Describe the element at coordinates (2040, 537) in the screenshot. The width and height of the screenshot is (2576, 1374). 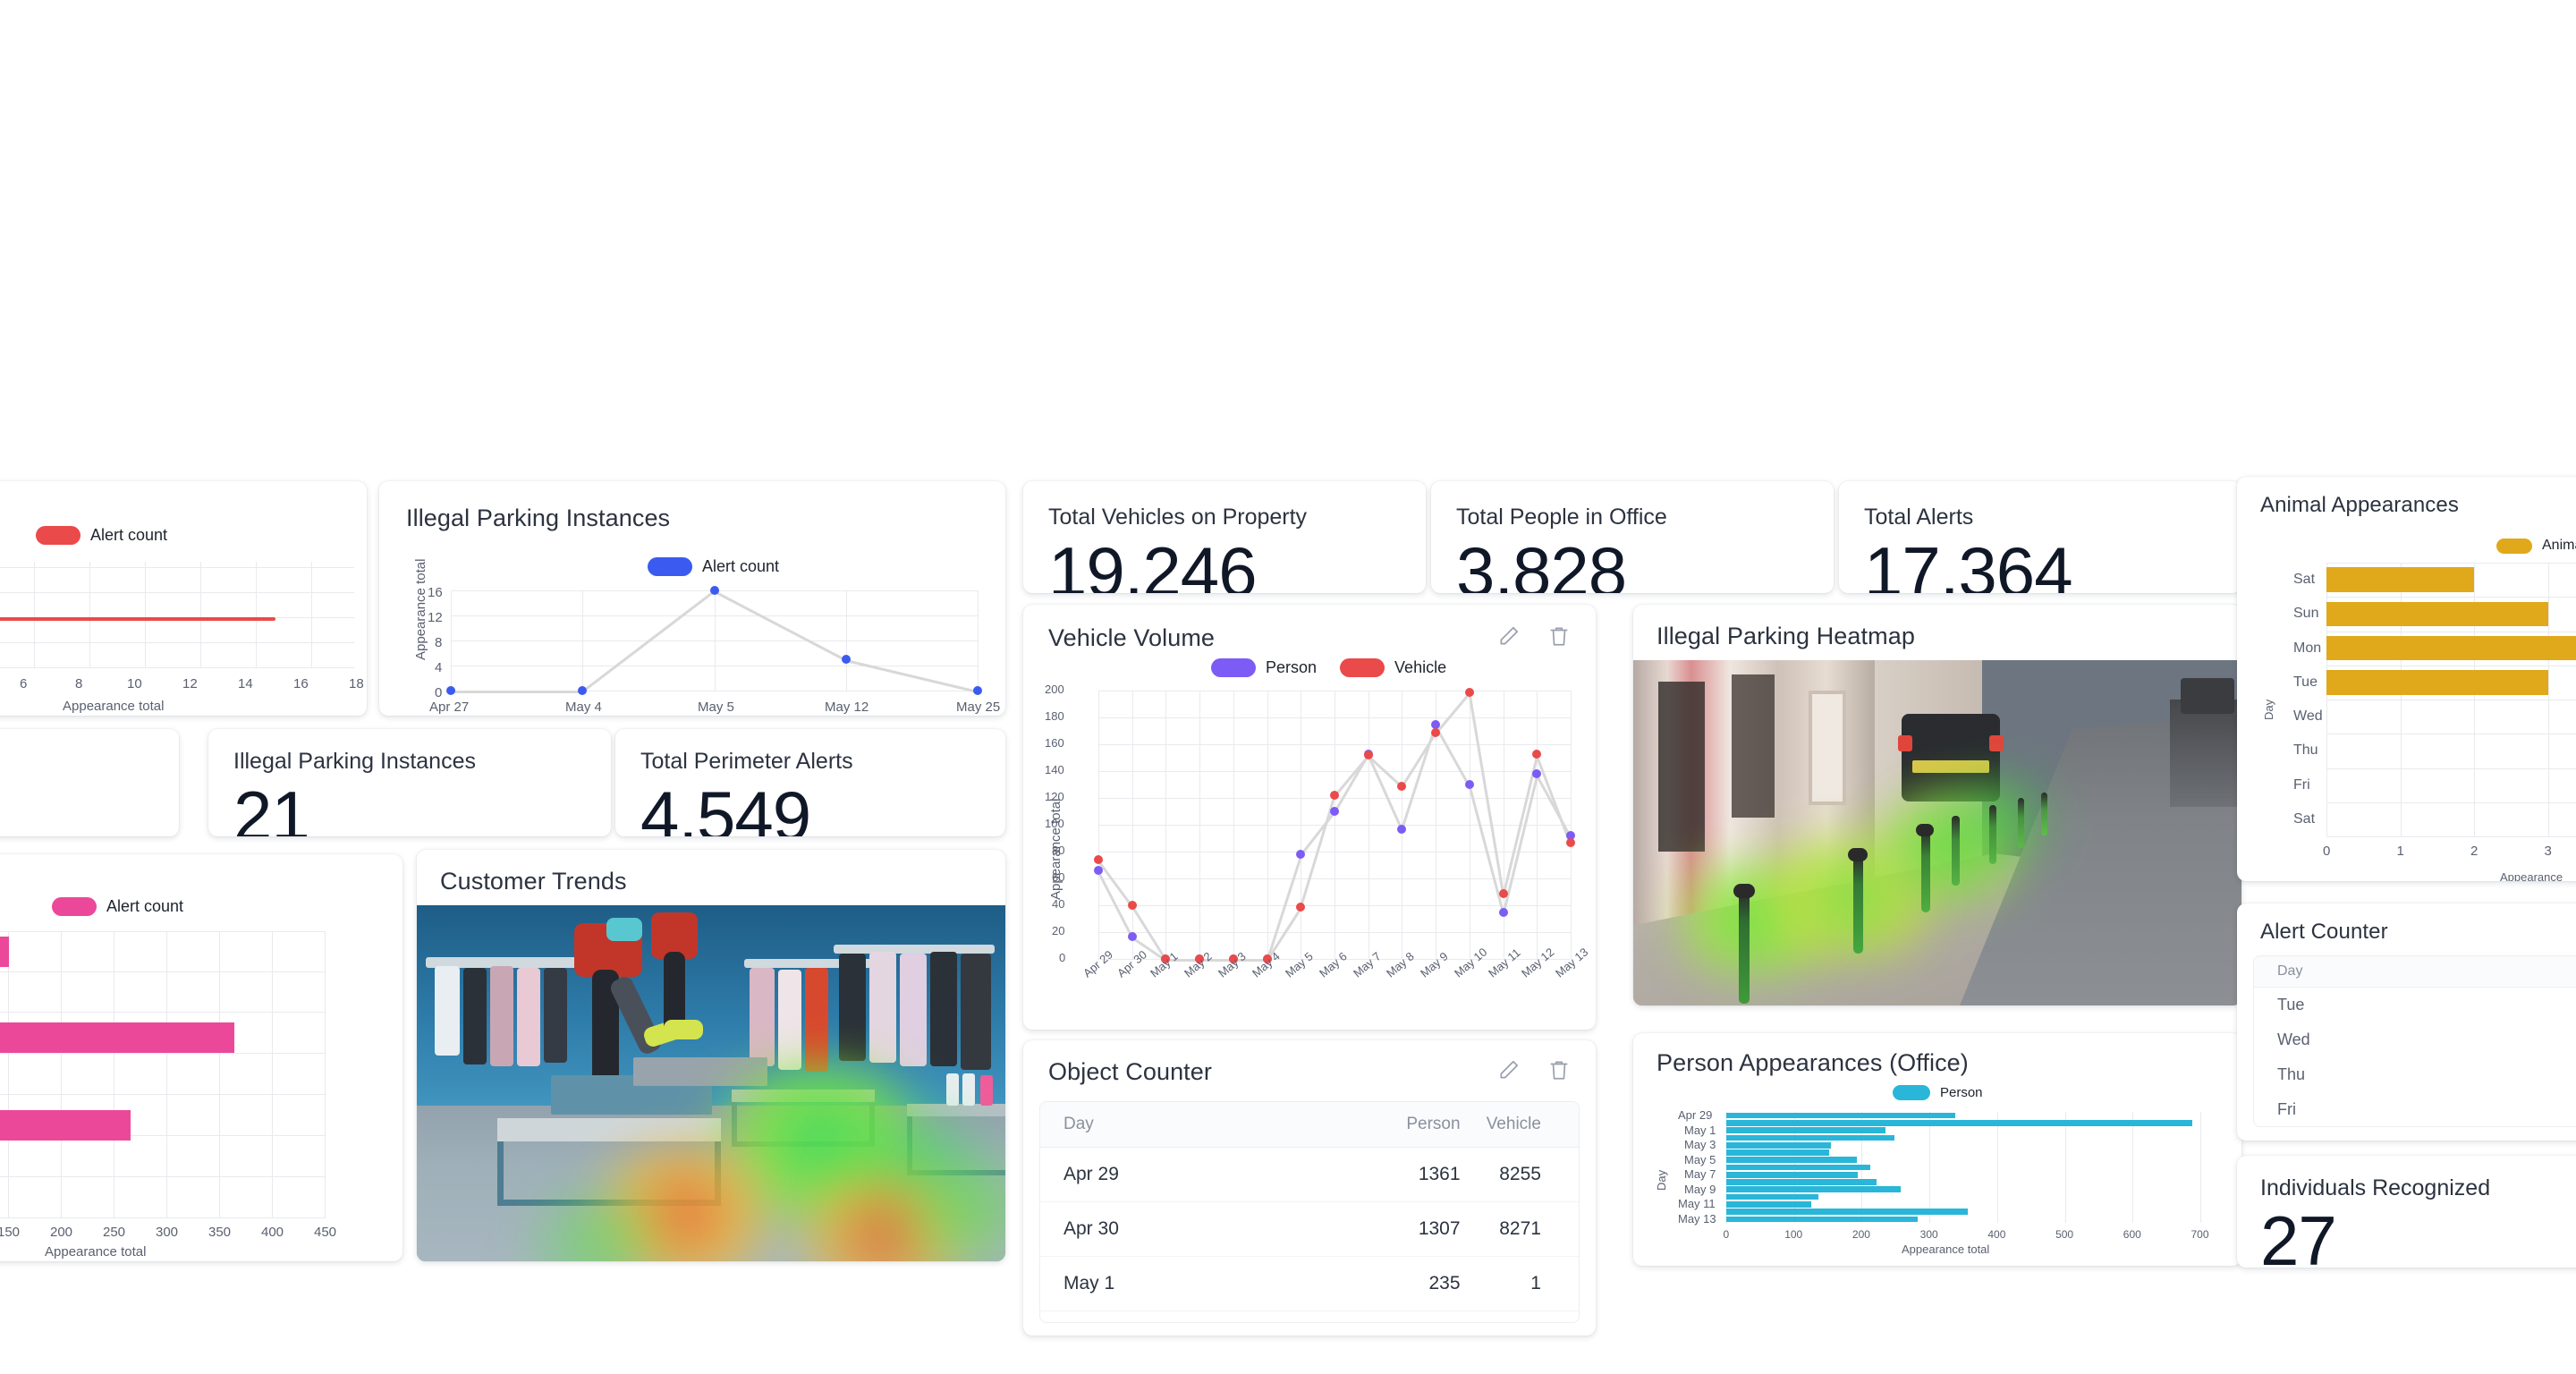
I see `card-kpi-total-alerts: Total Alerts 17,364` at that location.